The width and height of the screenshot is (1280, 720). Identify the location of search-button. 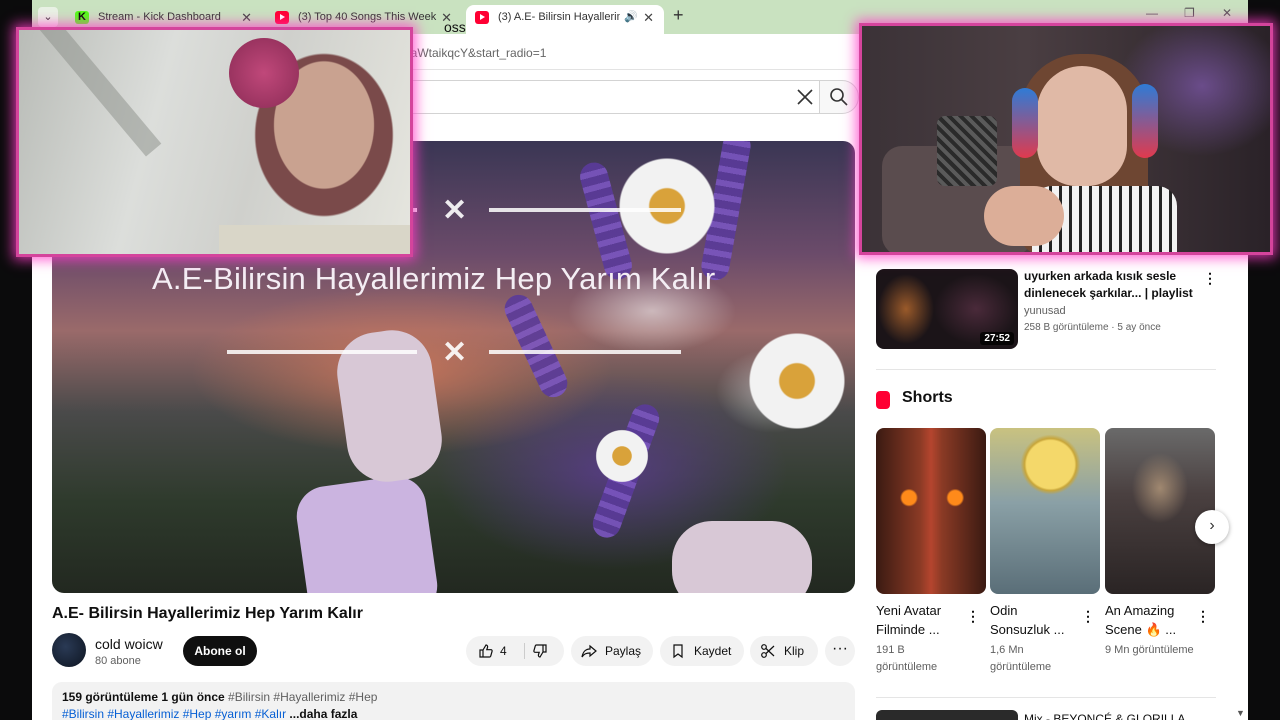
(839, 97).